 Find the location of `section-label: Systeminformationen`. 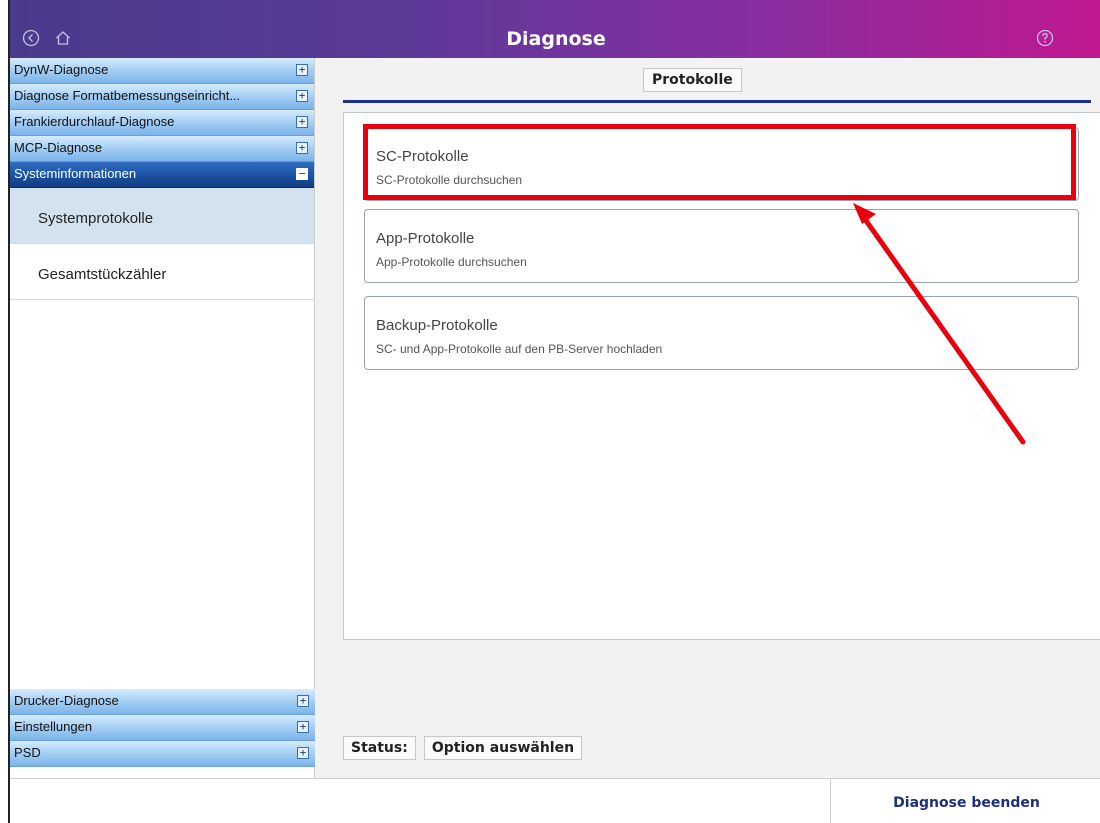

section-label: Systeminformationen is located at coordinates (75, 173).